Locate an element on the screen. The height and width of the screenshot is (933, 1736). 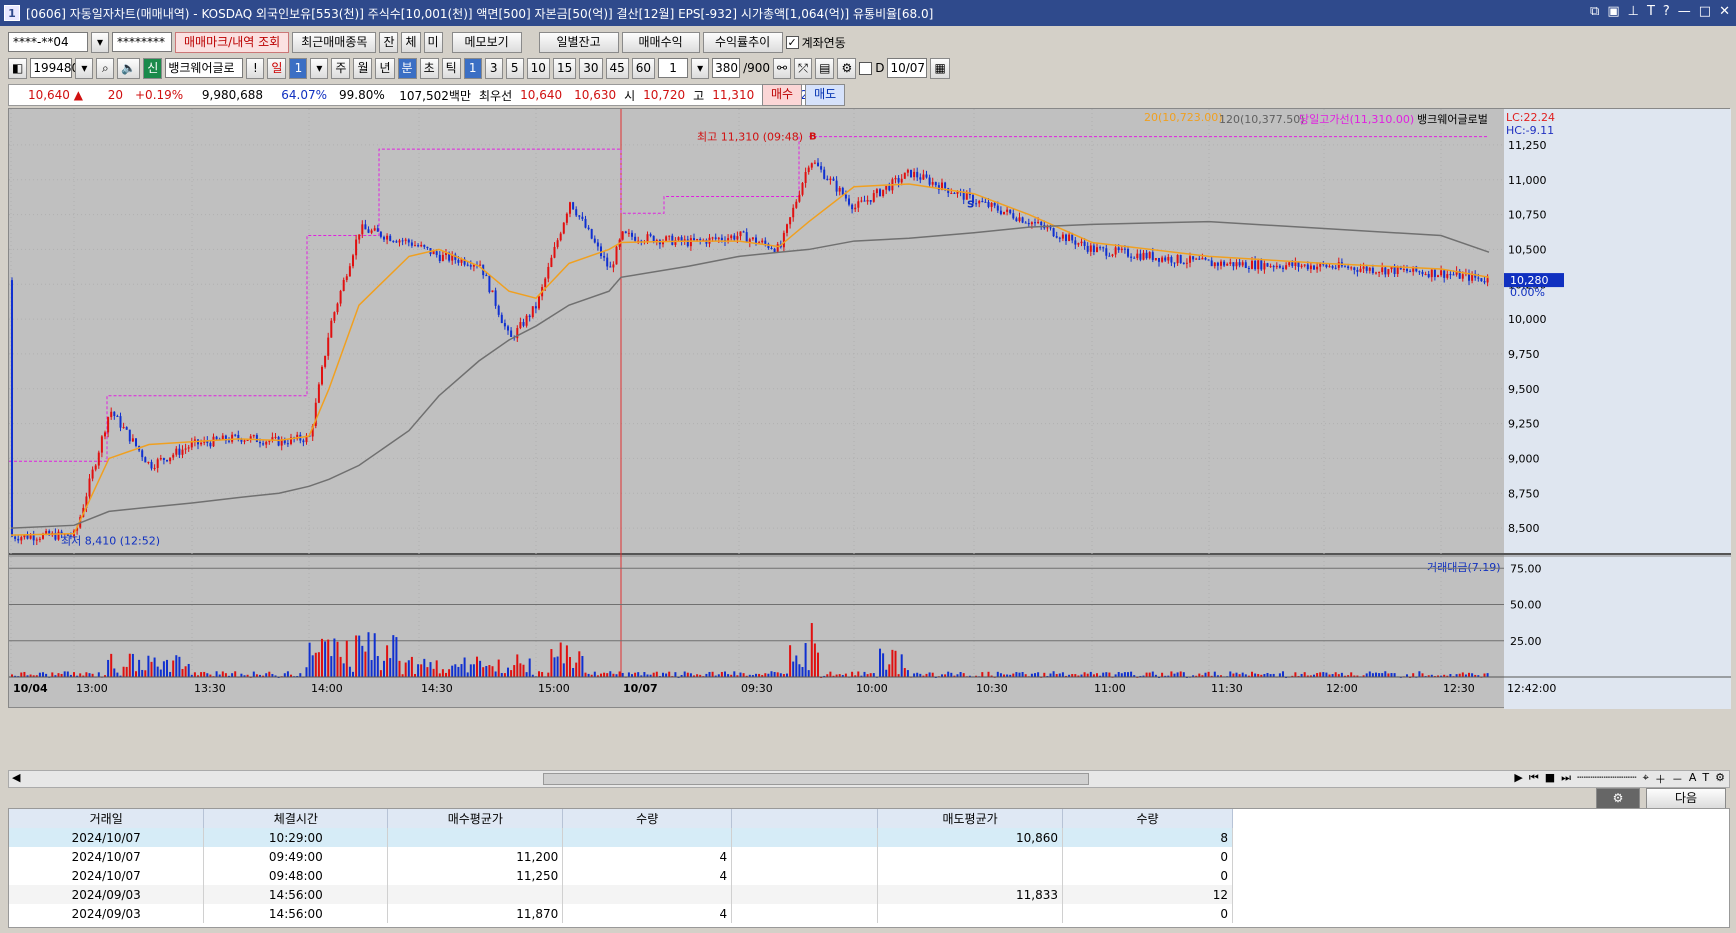
interval-15: 15 is located at coordinates (564, 68).